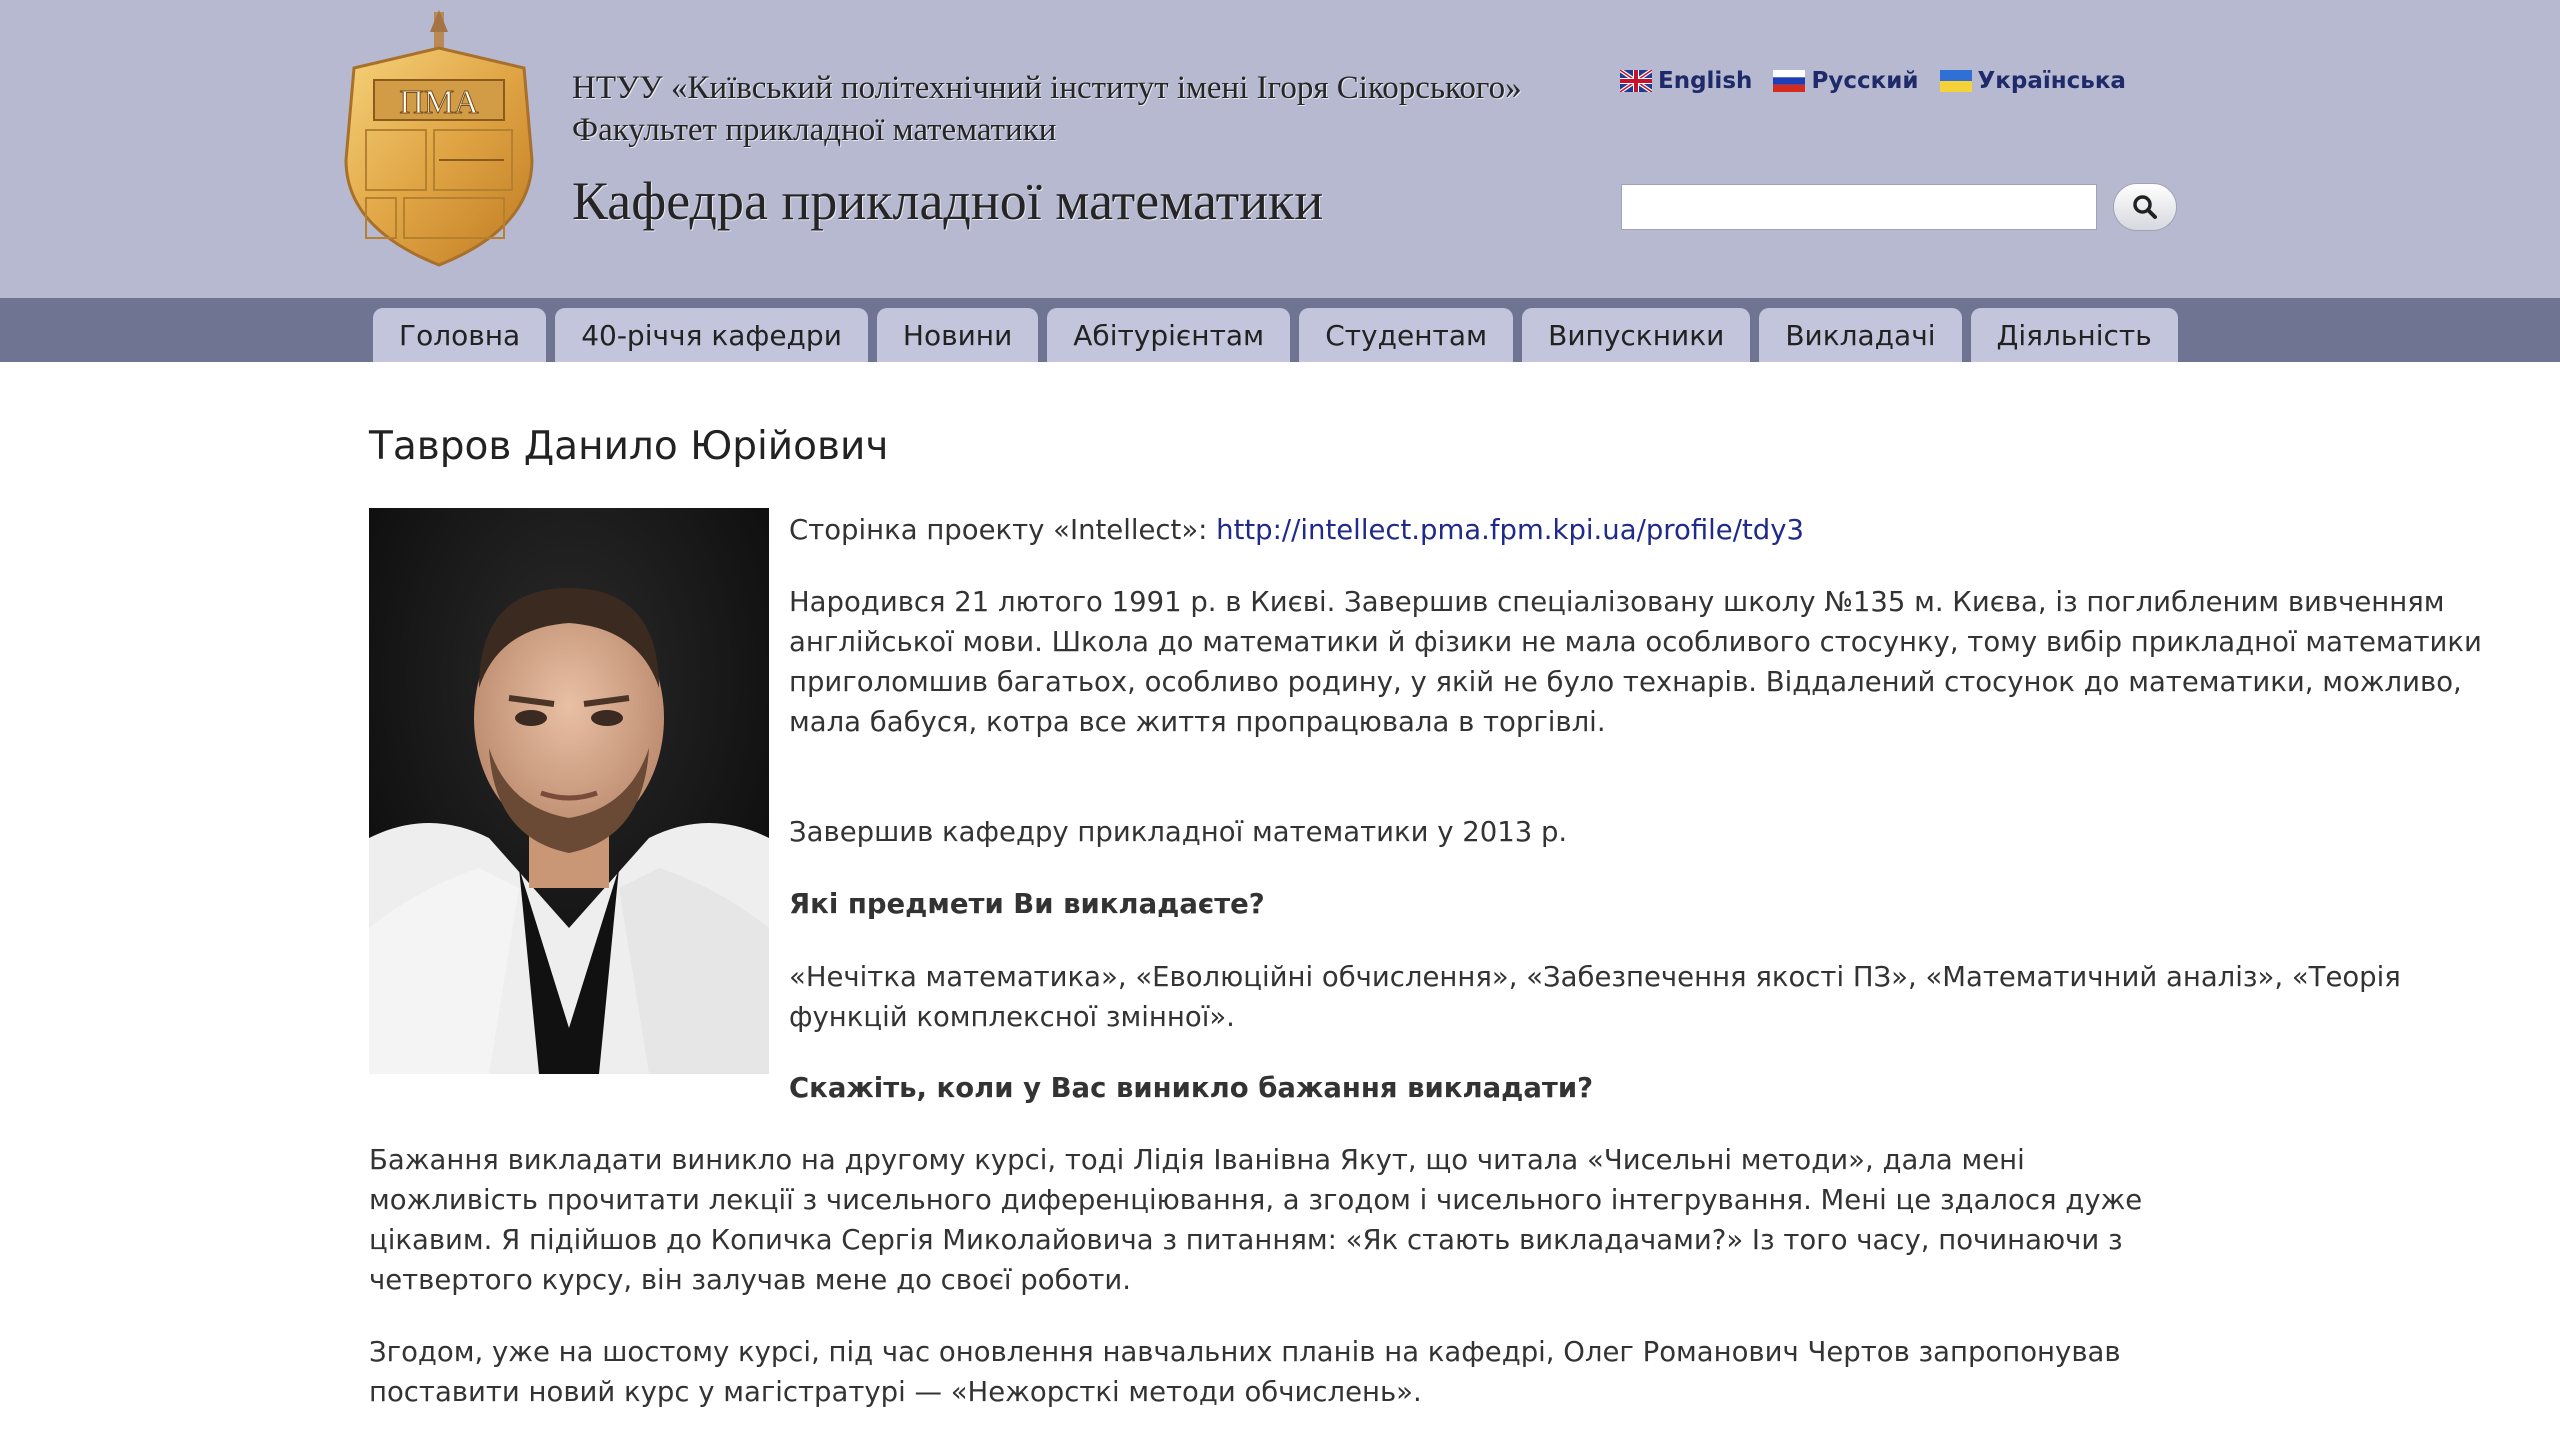 The image size is (2560, 1434). I want to click on search-button, so click(2145, 207).